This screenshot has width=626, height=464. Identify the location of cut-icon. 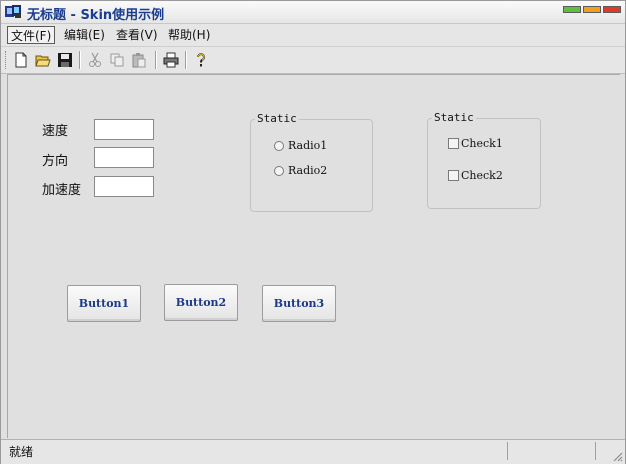
(95, 60).